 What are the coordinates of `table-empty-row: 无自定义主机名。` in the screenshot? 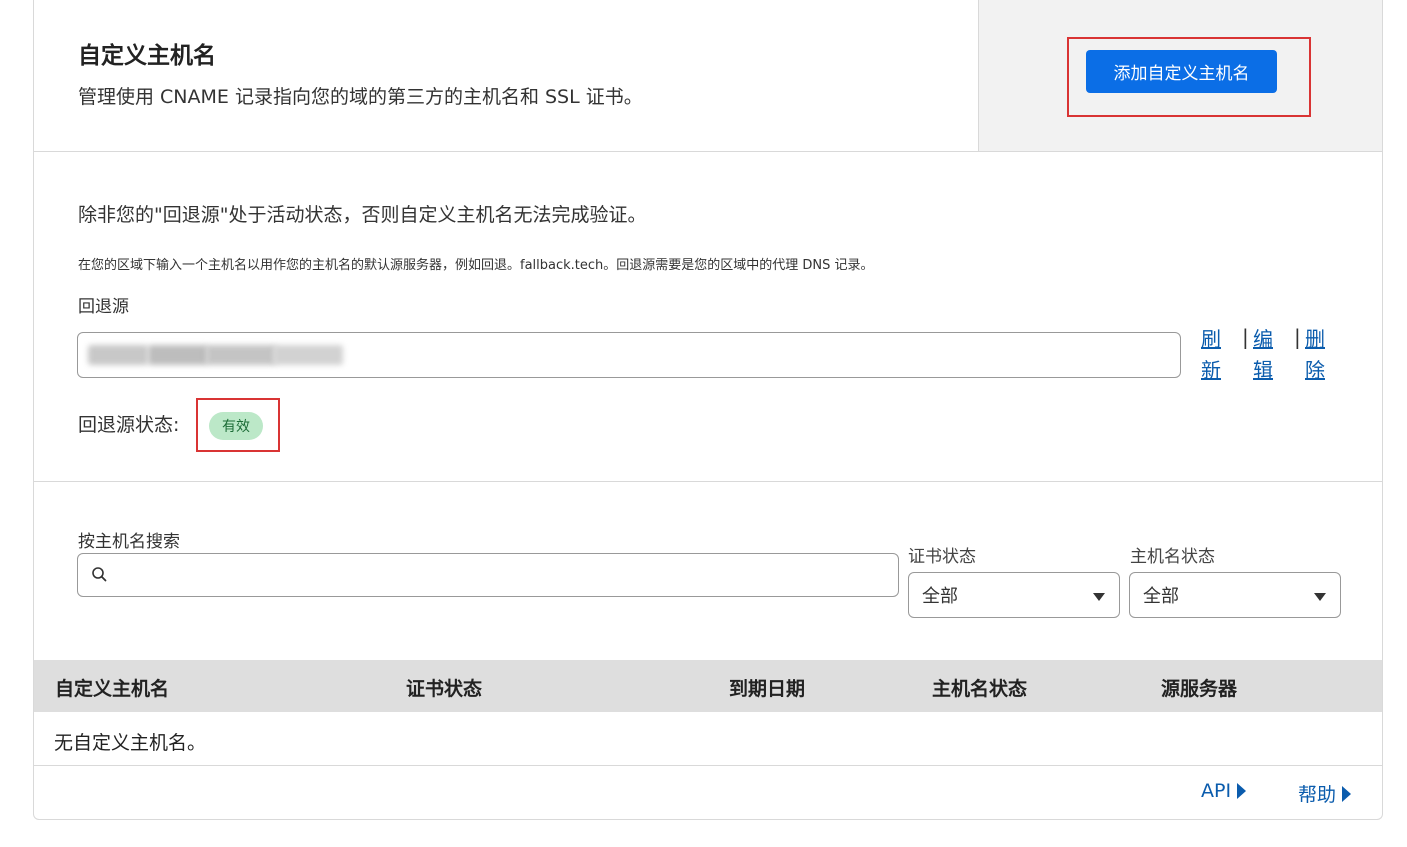 It's located at (708, 739).